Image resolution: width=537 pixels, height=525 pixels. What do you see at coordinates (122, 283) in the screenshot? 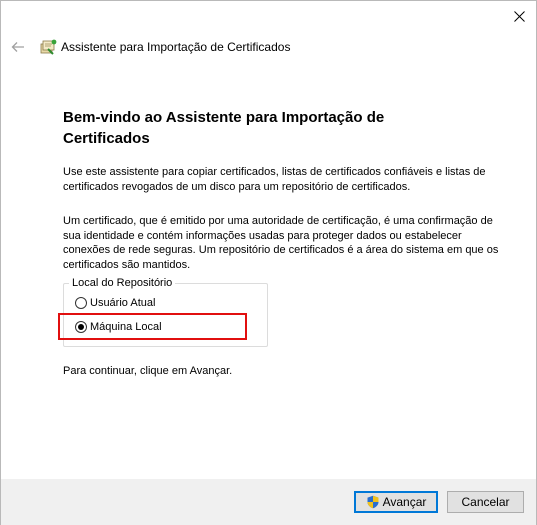
I see `store-location-label: Local do Repositório` at bounding box center [122, 283].